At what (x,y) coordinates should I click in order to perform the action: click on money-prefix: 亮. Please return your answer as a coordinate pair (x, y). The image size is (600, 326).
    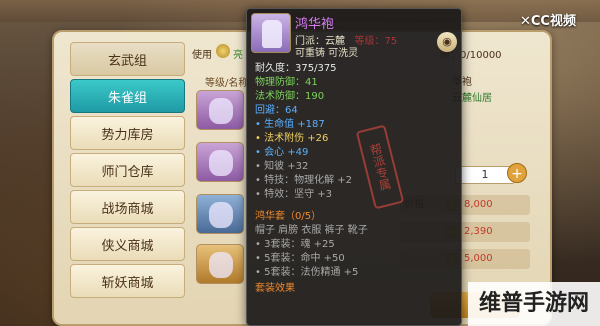
    Looking at the image, I should click on (238, 55).